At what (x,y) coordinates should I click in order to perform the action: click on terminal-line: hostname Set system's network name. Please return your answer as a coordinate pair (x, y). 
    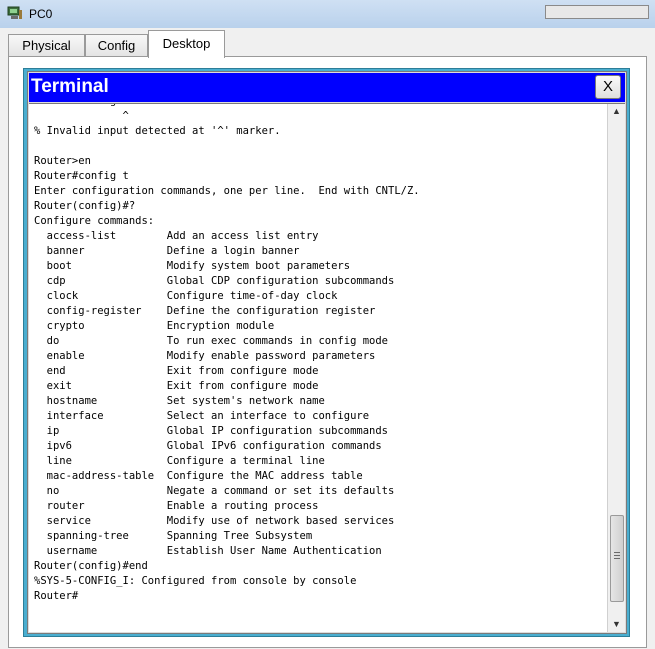
    Looking at the image, I should click on (179, 401).